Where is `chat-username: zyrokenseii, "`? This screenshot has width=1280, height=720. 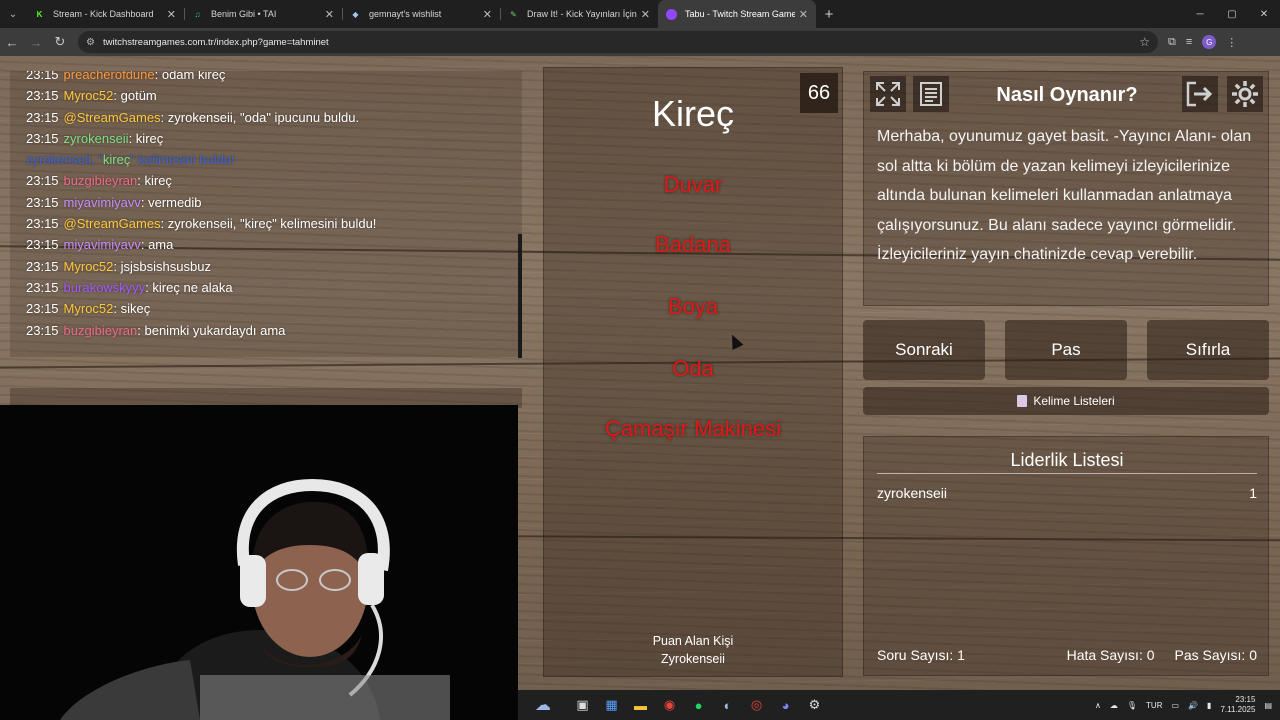 chat-username: zyrokenseii, " is located at coordinates (64, 159).